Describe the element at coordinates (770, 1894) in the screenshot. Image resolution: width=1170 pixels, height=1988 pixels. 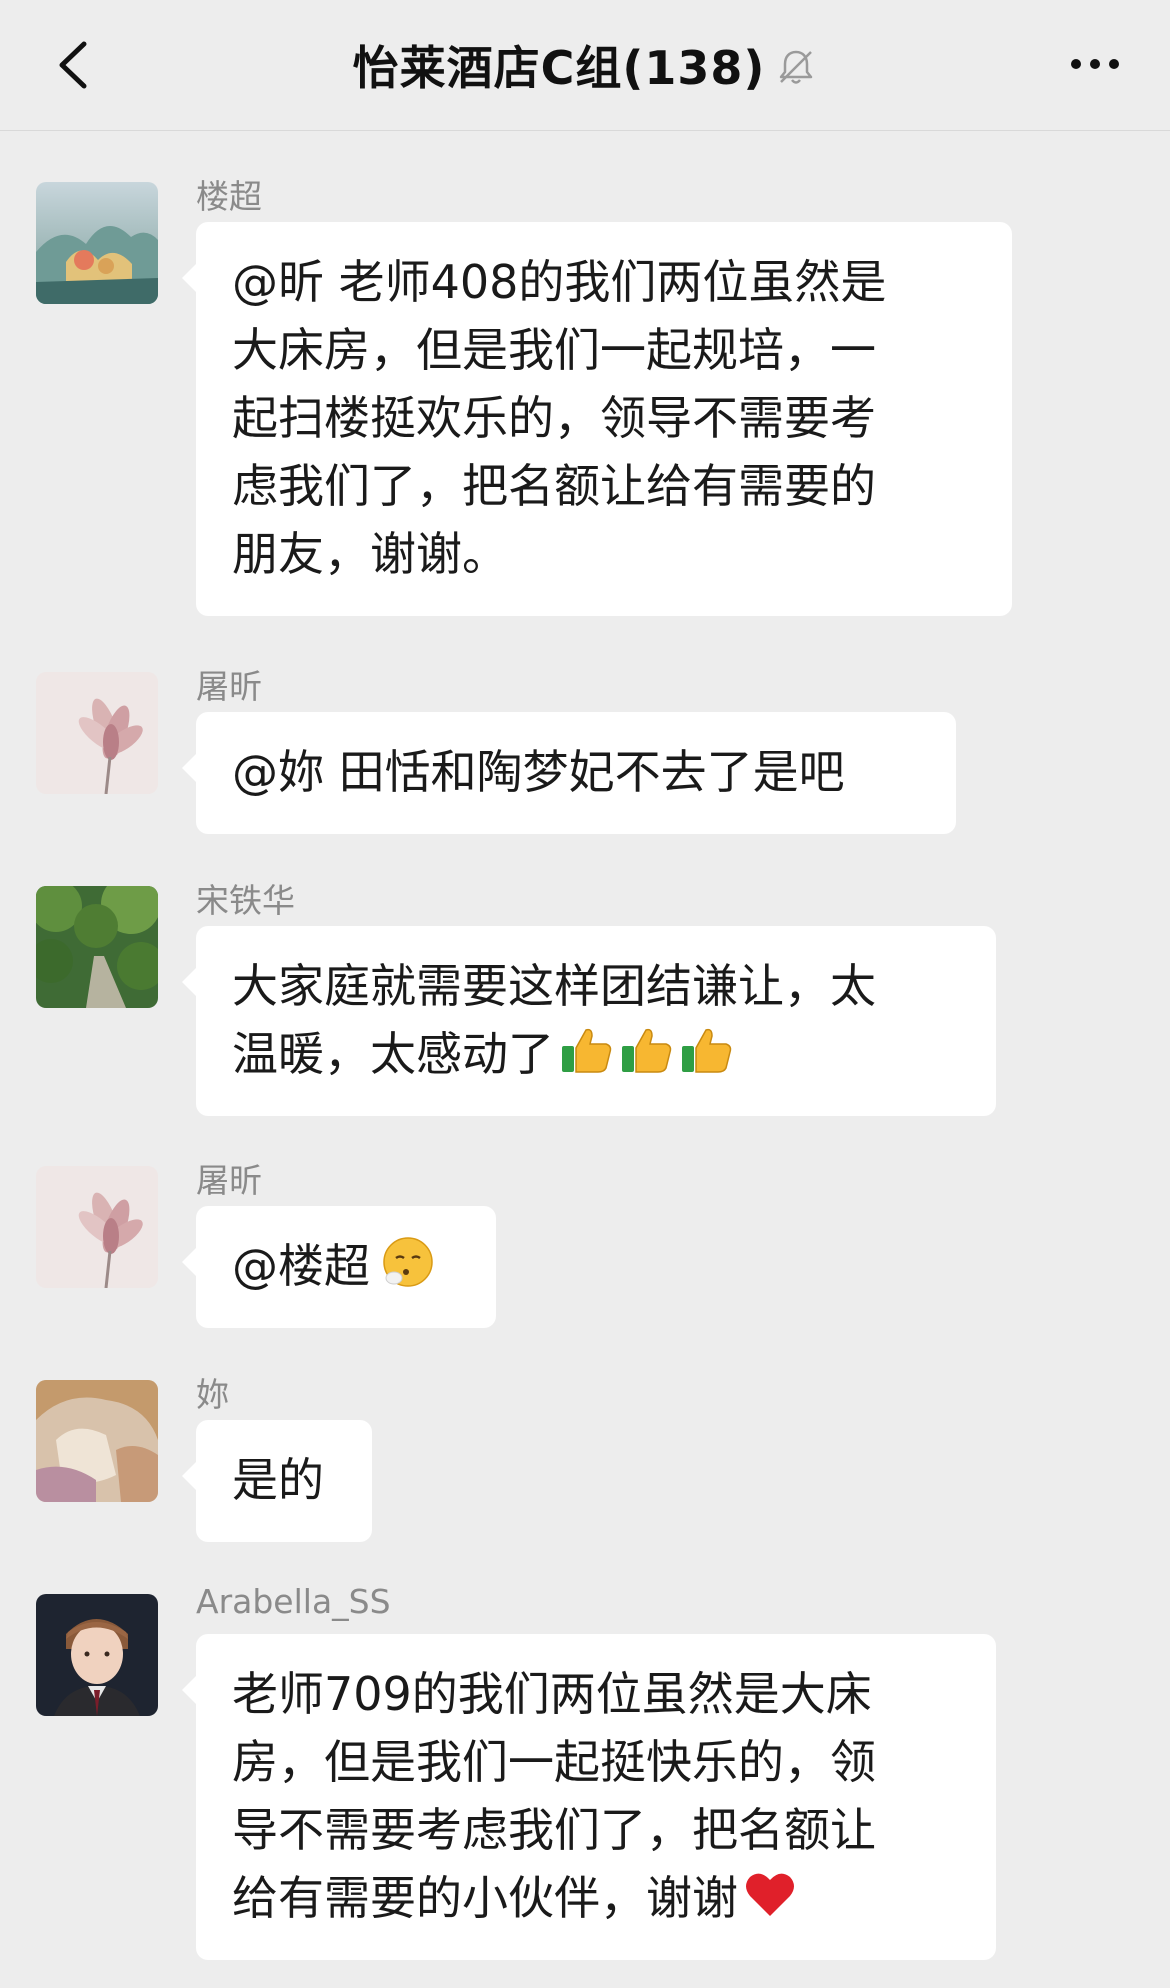
I see `red-heart-icon` at that location.